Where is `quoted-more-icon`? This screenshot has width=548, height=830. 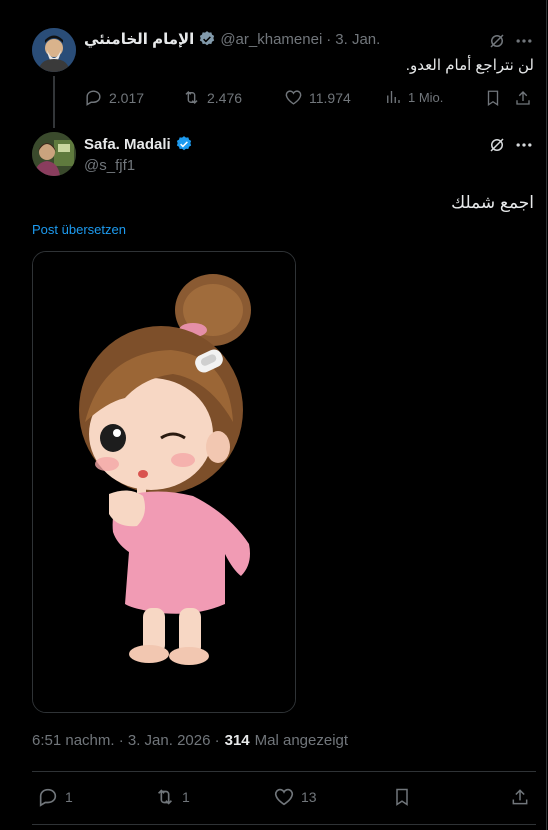 quoted-more-icon is located at coordinates (524, 41).